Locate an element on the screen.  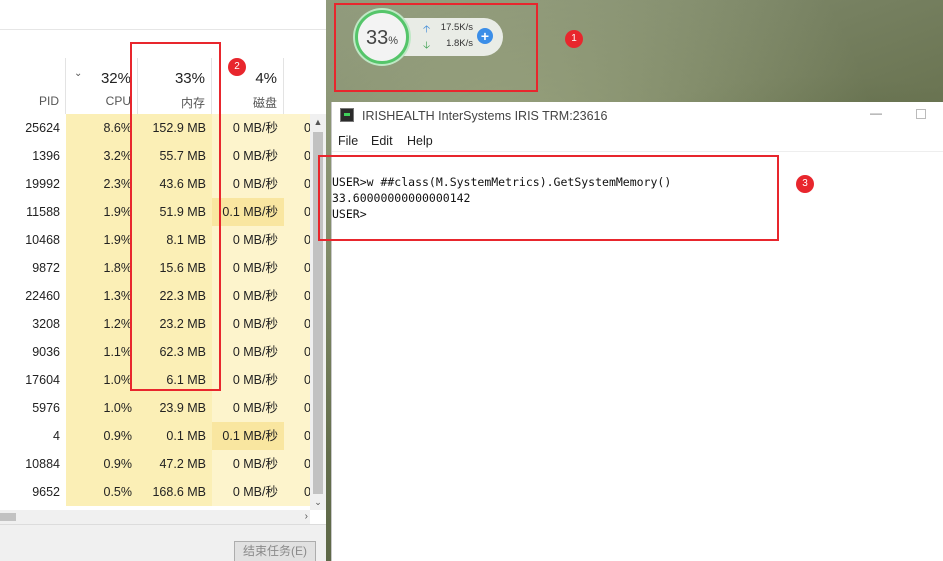
cell-pid: 9652 is located at coordinates (33, 492).